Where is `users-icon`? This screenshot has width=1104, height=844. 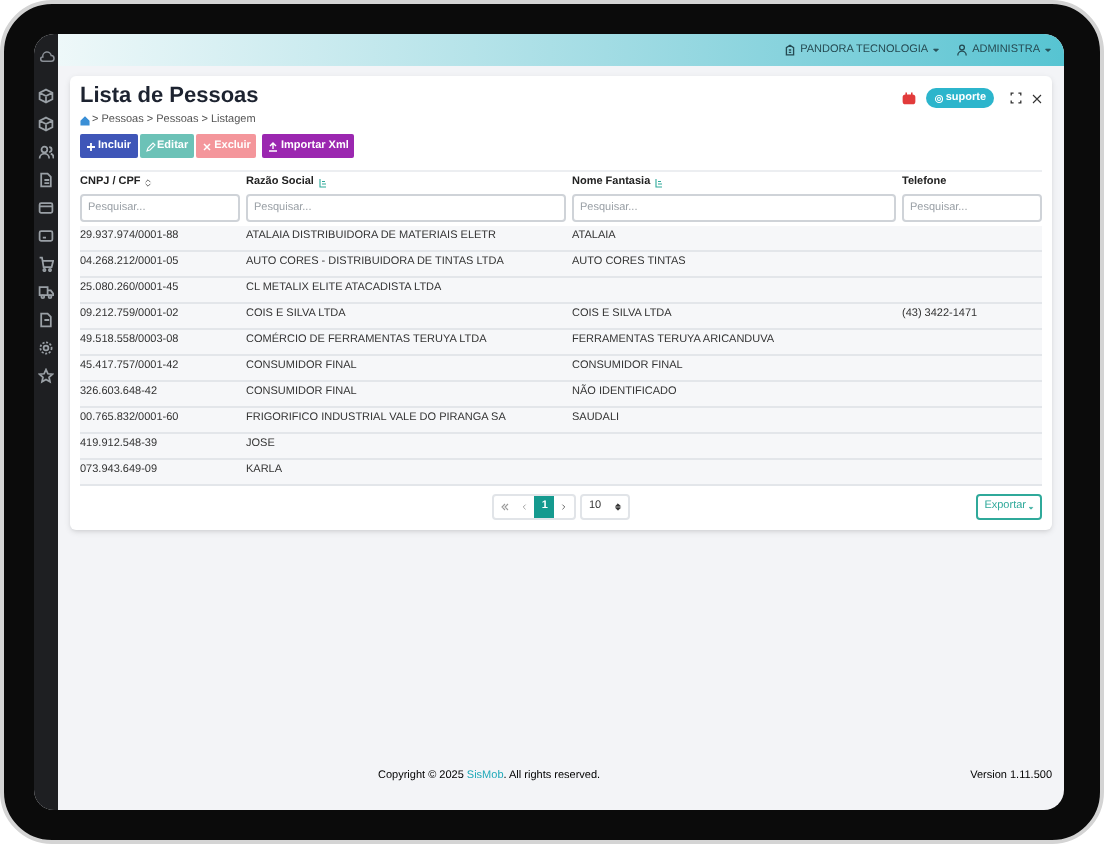 users-icon is located at coordinates (46, 152).